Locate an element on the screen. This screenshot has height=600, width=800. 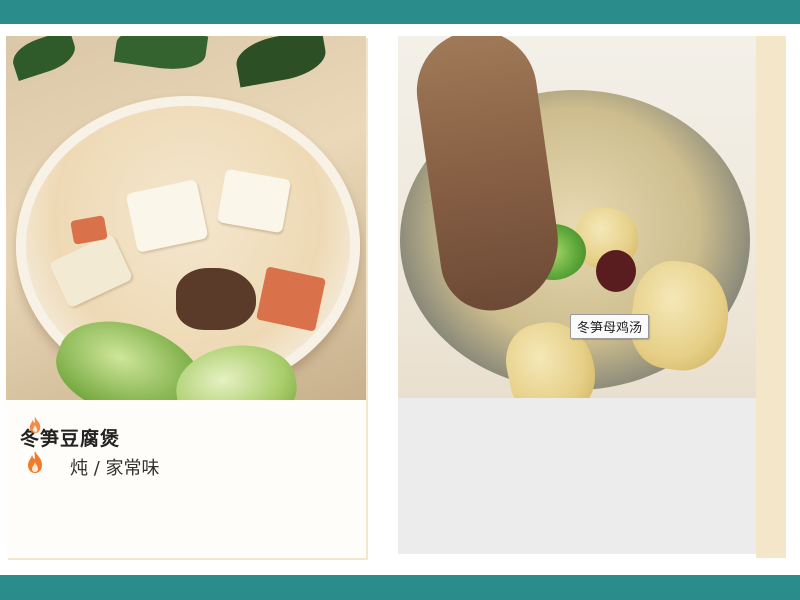
carrot-slice is located at coordinates (291, 299).